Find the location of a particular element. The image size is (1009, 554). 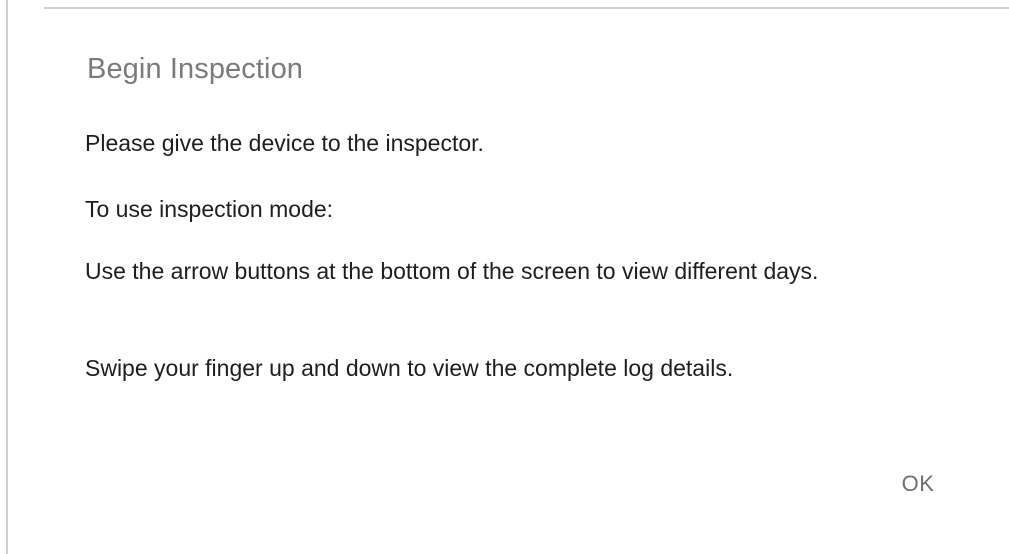

dialog-title: Begin Inspection is located at coordinates (195, 69).